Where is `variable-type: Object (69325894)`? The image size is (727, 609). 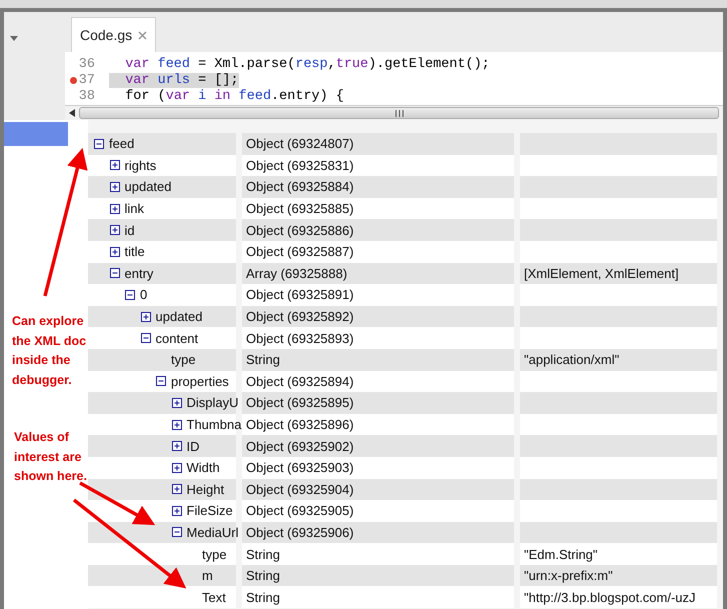 variable-type: Object (69325894) is located at coordinates (300, 381).